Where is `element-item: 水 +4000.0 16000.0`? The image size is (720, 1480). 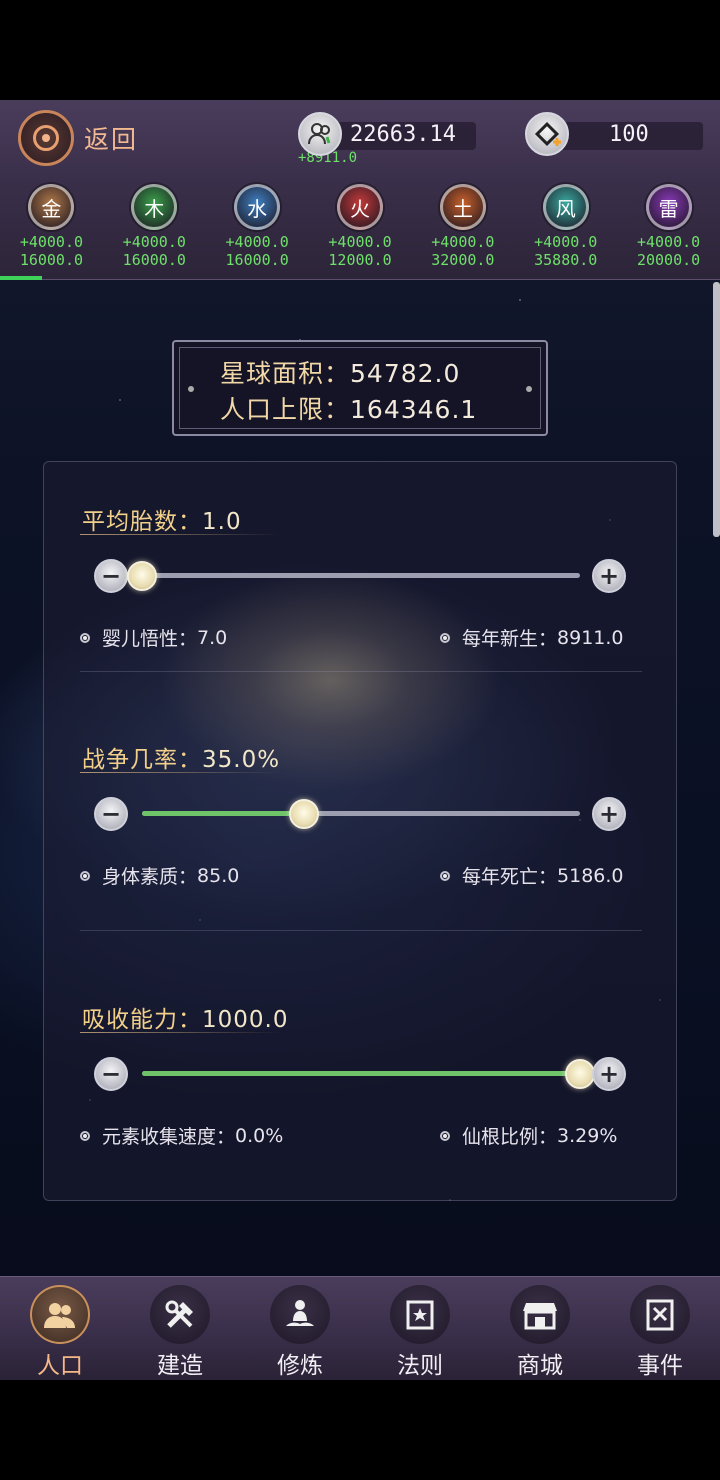
element-item: 水 +4000.0 16000.0 is located at coordinates (257, 232).